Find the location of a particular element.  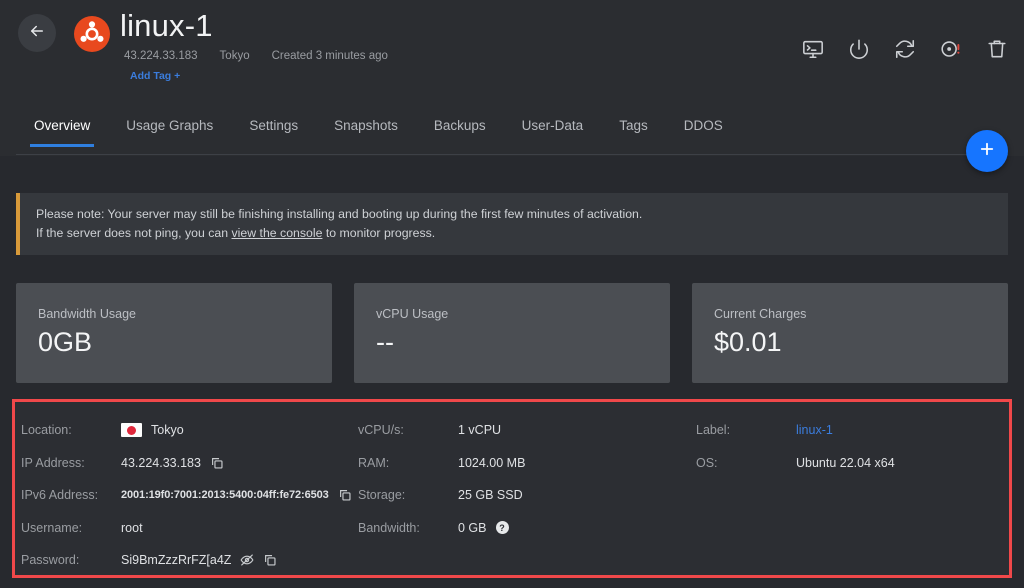

detail-row-password: Password: Si9BmZzzRrFZ[a4Z is located at coordinates (186, 560).